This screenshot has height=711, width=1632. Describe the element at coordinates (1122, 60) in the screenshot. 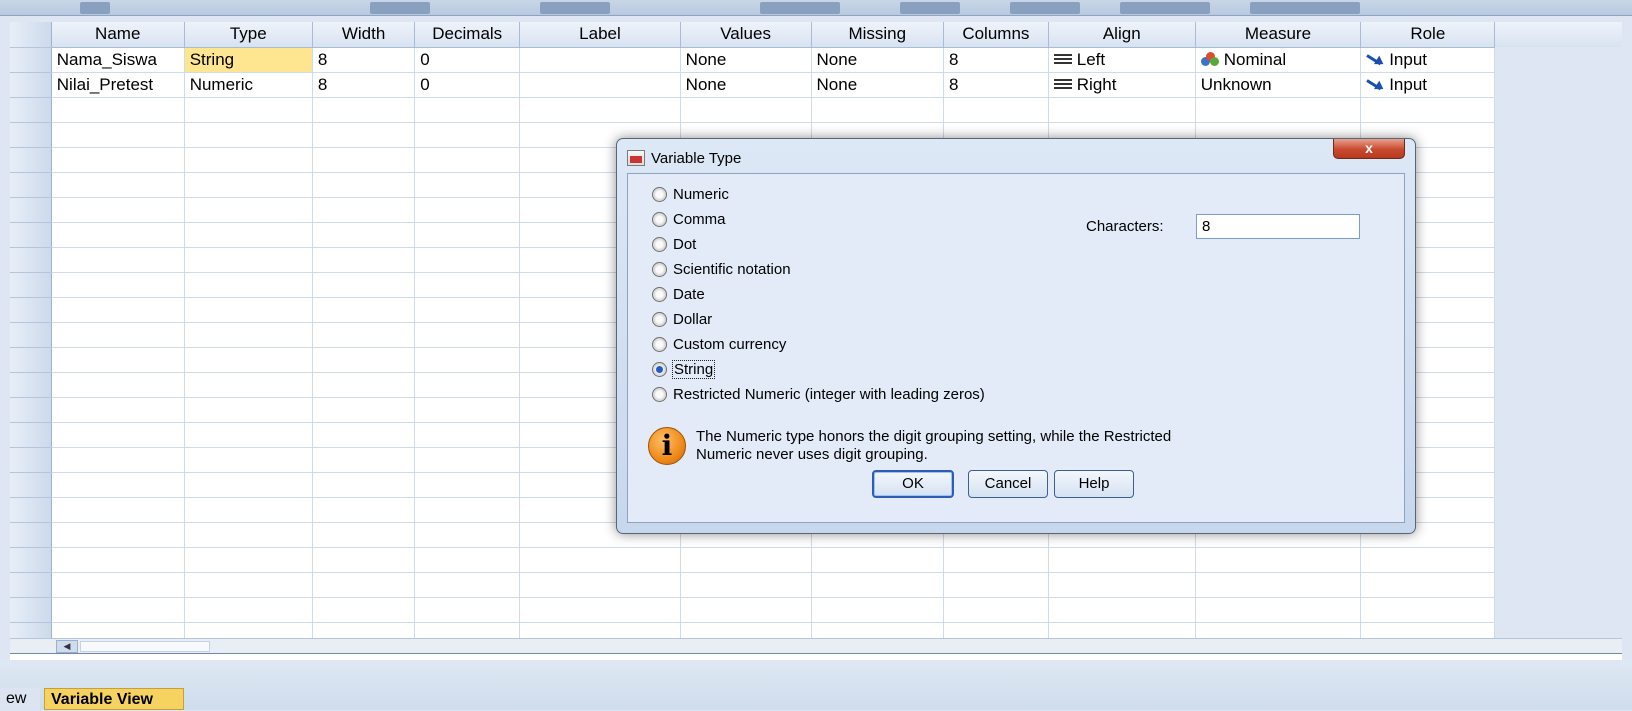

I see `cell-align: Left` at that location.